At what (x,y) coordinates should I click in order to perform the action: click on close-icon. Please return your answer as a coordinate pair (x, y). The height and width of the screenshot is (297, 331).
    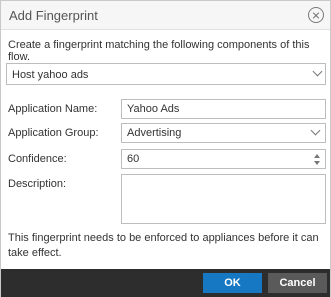
    Looking at the image, I should click on (316, 15).